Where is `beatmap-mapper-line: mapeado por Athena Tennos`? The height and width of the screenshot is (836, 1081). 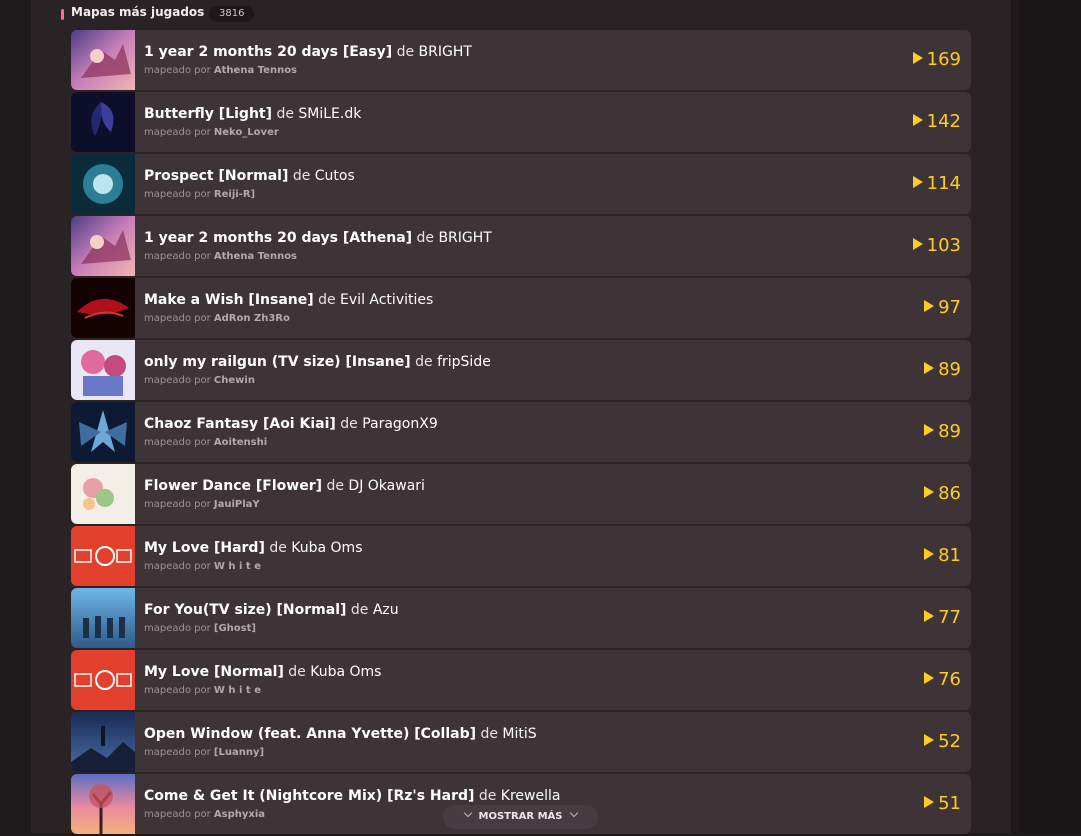 beatmap-mapper-line: mapeado por Athena Tennos is located at coordinates (220, 70).